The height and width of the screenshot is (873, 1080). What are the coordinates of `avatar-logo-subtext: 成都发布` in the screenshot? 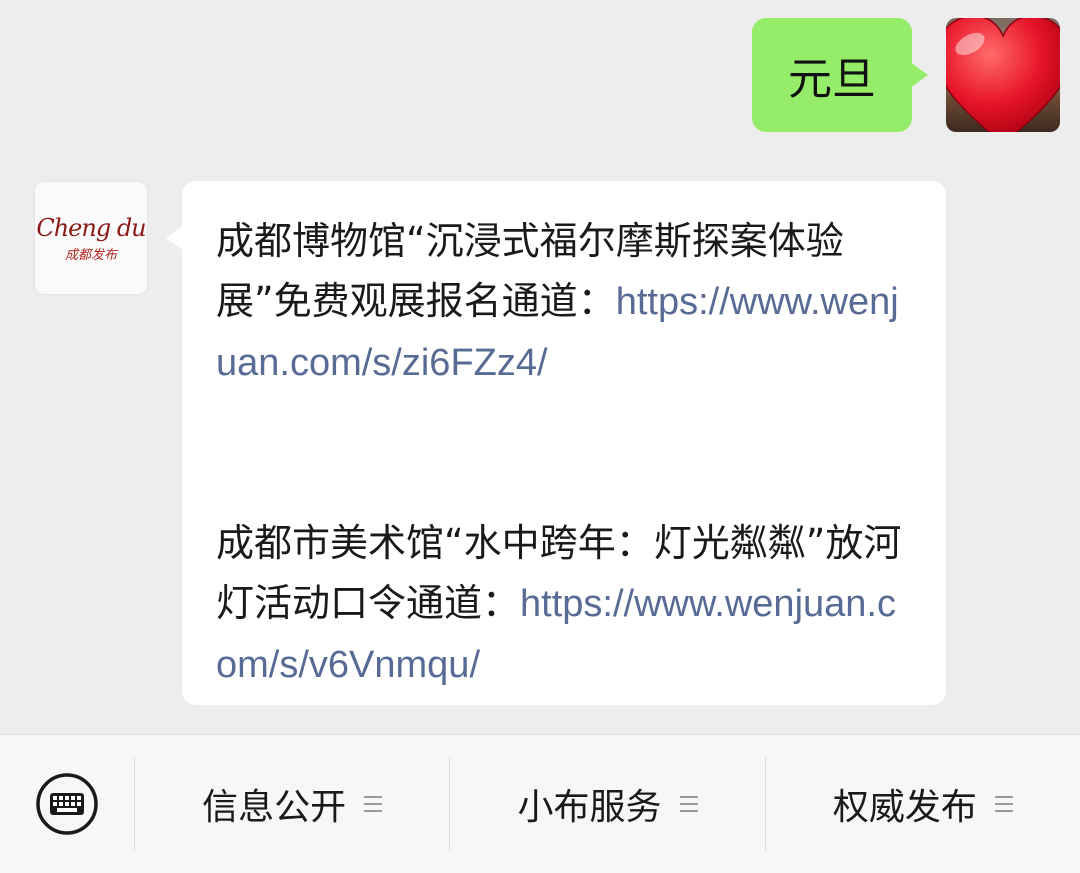 It's located at (90, 255).